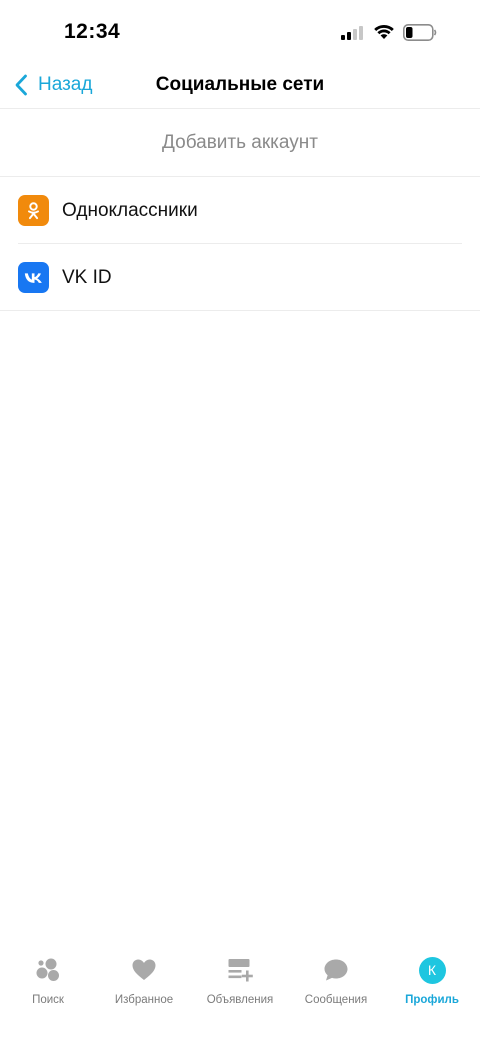 This screenshot has height=1041, width=480. I want to click on add-account-label: Добавить аккаунт, so click(240, 142).